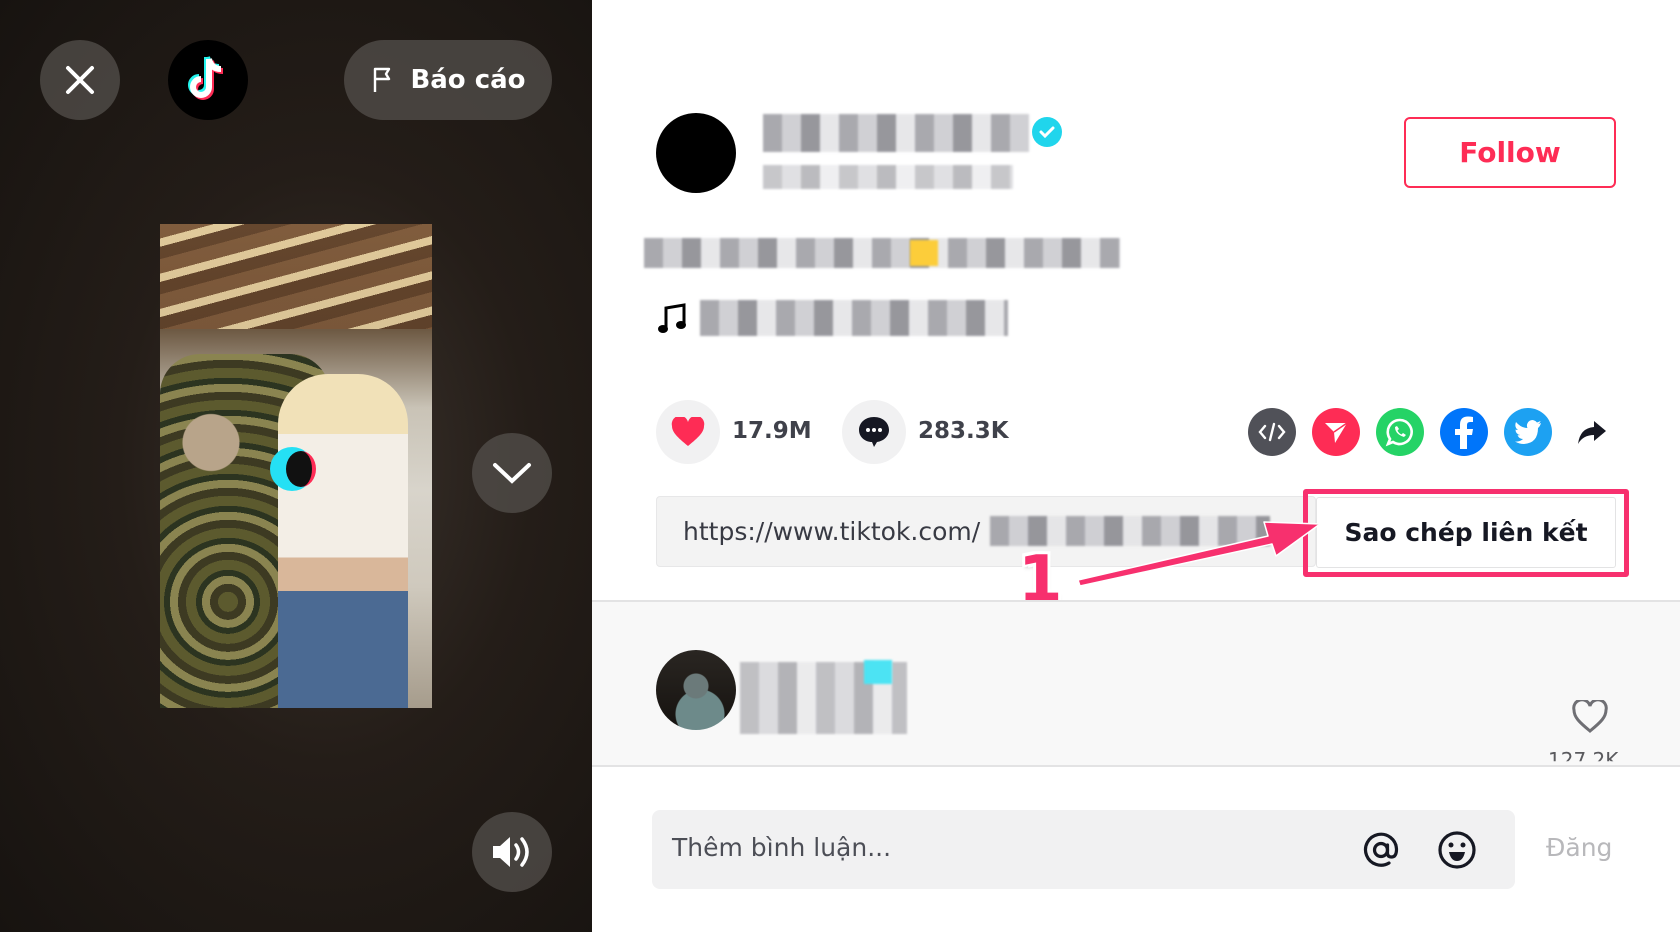 Image resolution: width=1680 pixels, height=932 pixels. Describe the element at coordinates (1590, 717) in the screenshot. I see `comment-like-icon` at that location.